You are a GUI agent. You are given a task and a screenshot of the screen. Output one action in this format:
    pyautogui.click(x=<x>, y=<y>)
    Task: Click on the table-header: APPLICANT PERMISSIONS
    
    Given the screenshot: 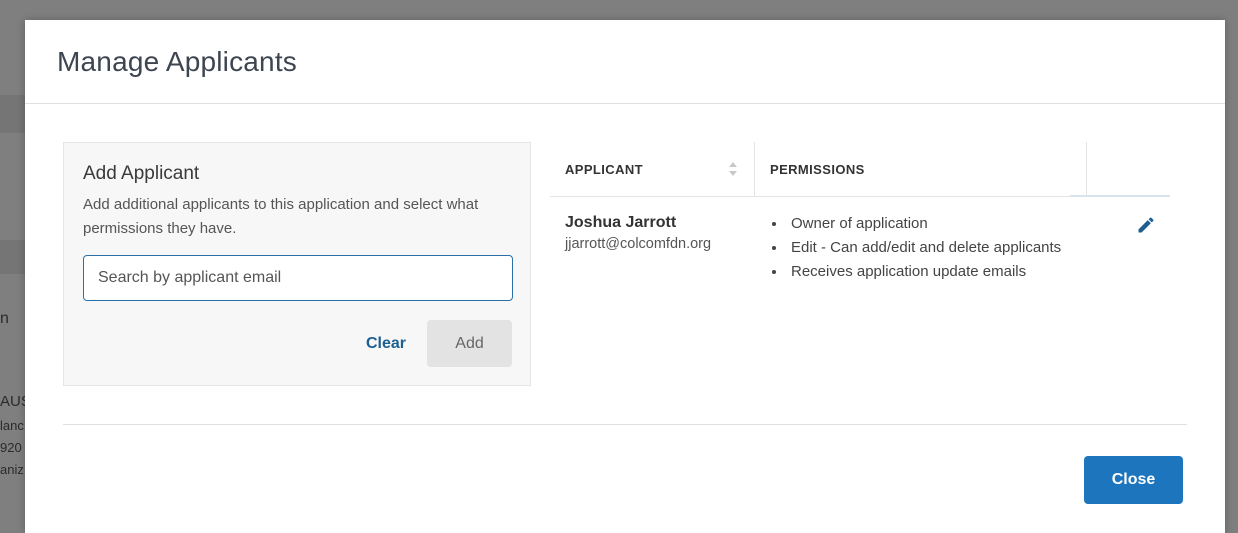 What is the action you would take?
    pyautogui.click(x=860, y=169)
    